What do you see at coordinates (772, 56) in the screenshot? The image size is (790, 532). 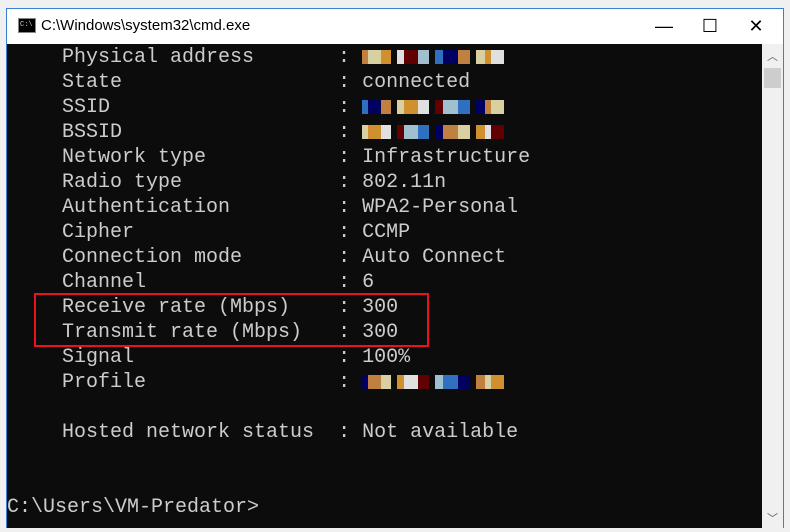 I see `scroll-up-icon: ︿` at bounding box center [772, 56].